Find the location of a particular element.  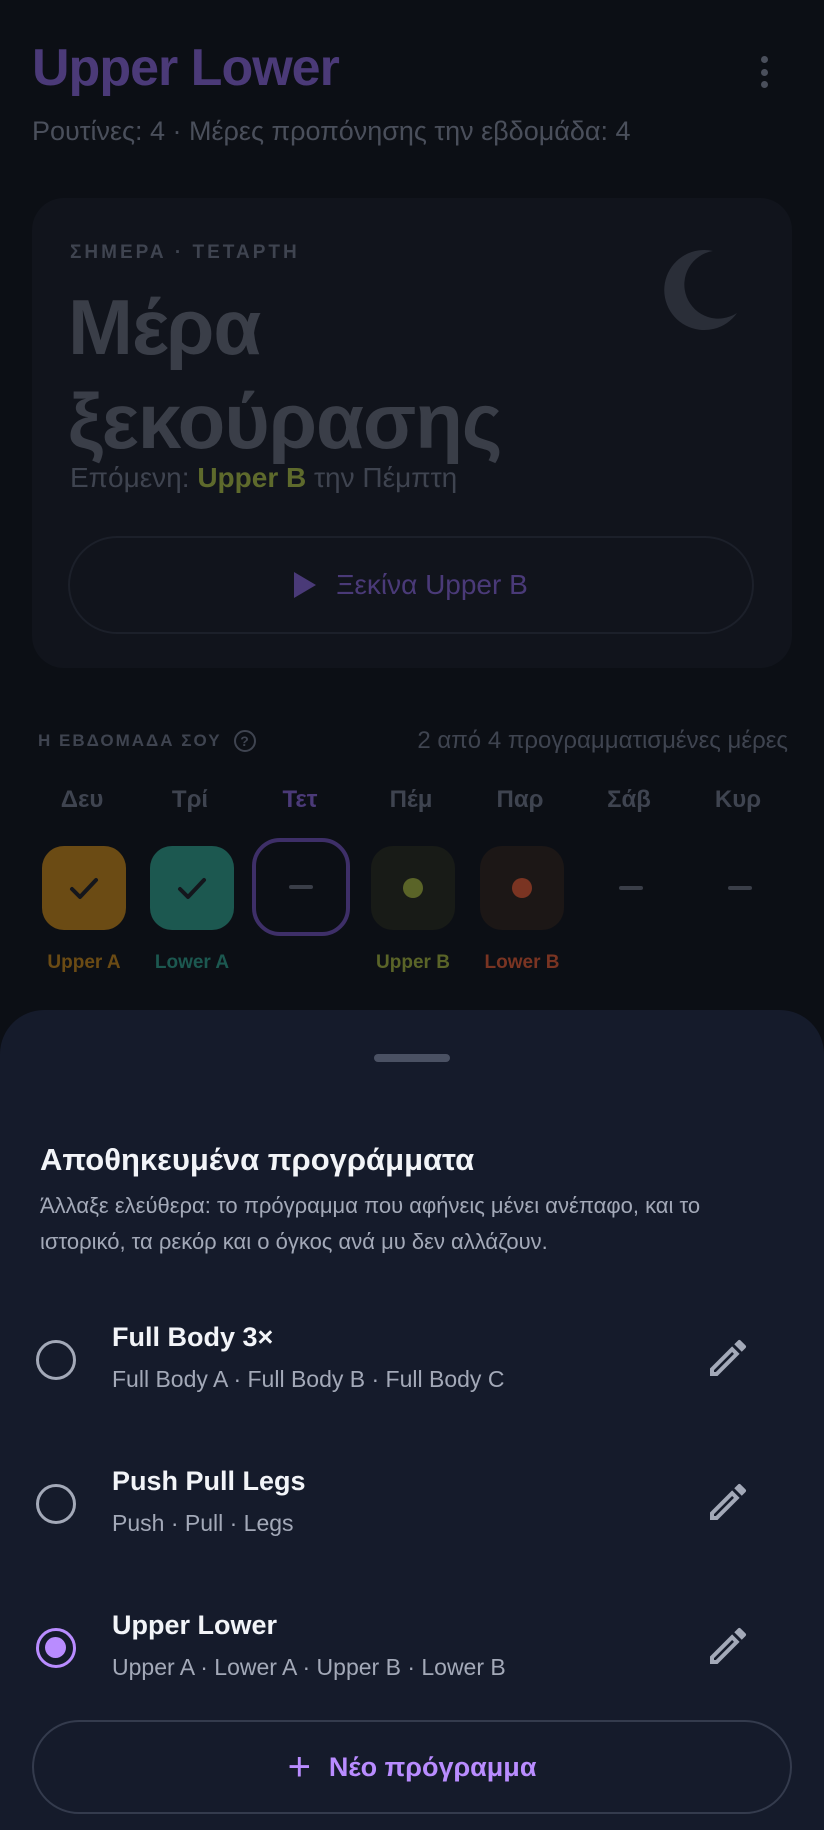

day-routine-label: Lower B is located at coordinates (522, 962).